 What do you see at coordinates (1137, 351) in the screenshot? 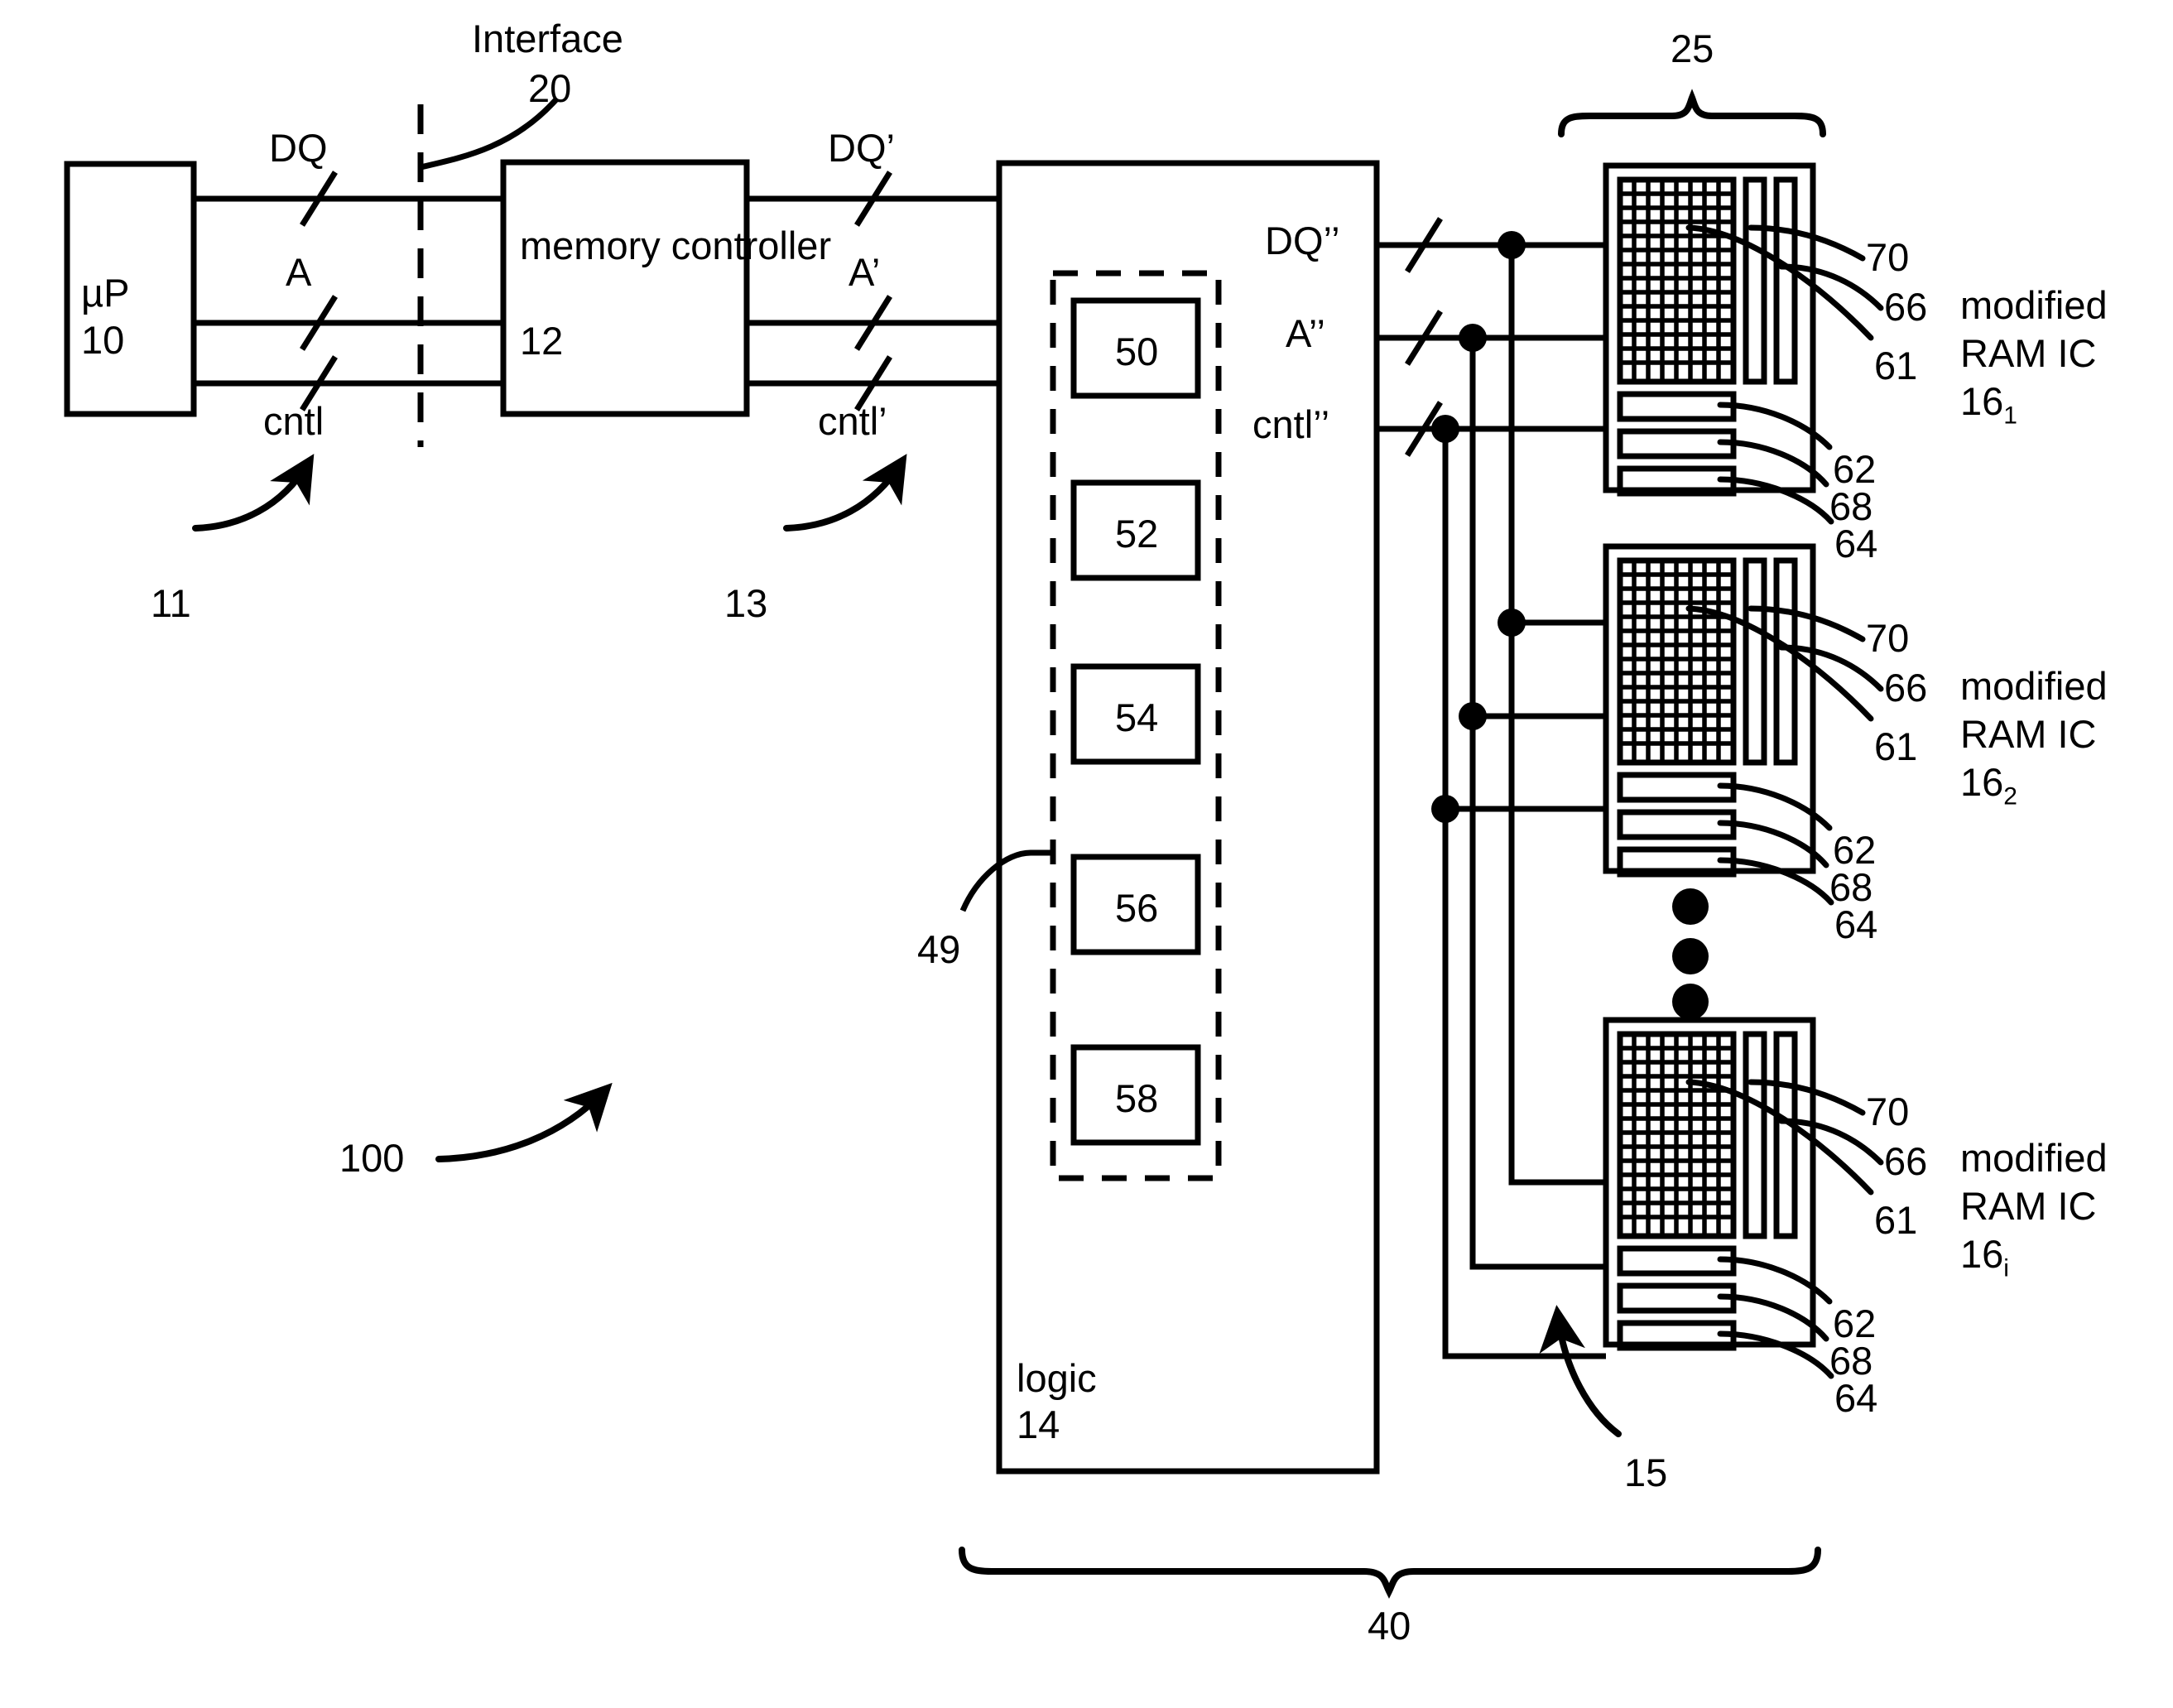
I see `logic-module-label-50: 50` at bounding box center [1137, 351].